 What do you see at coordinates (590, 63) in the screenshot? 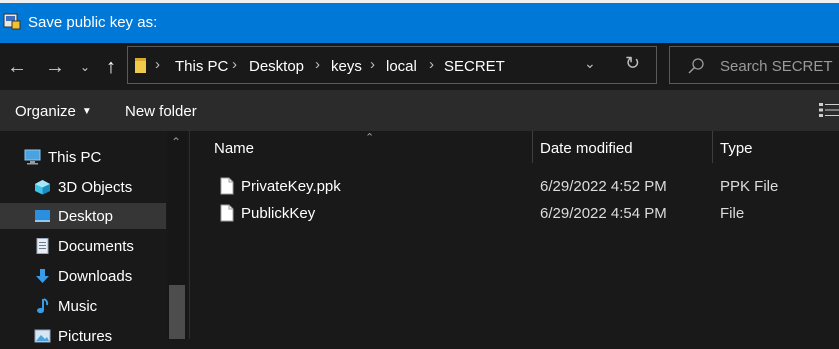
I see `address-dropdown-chevron-icon: ⌄` at bounding box center [590, 63].